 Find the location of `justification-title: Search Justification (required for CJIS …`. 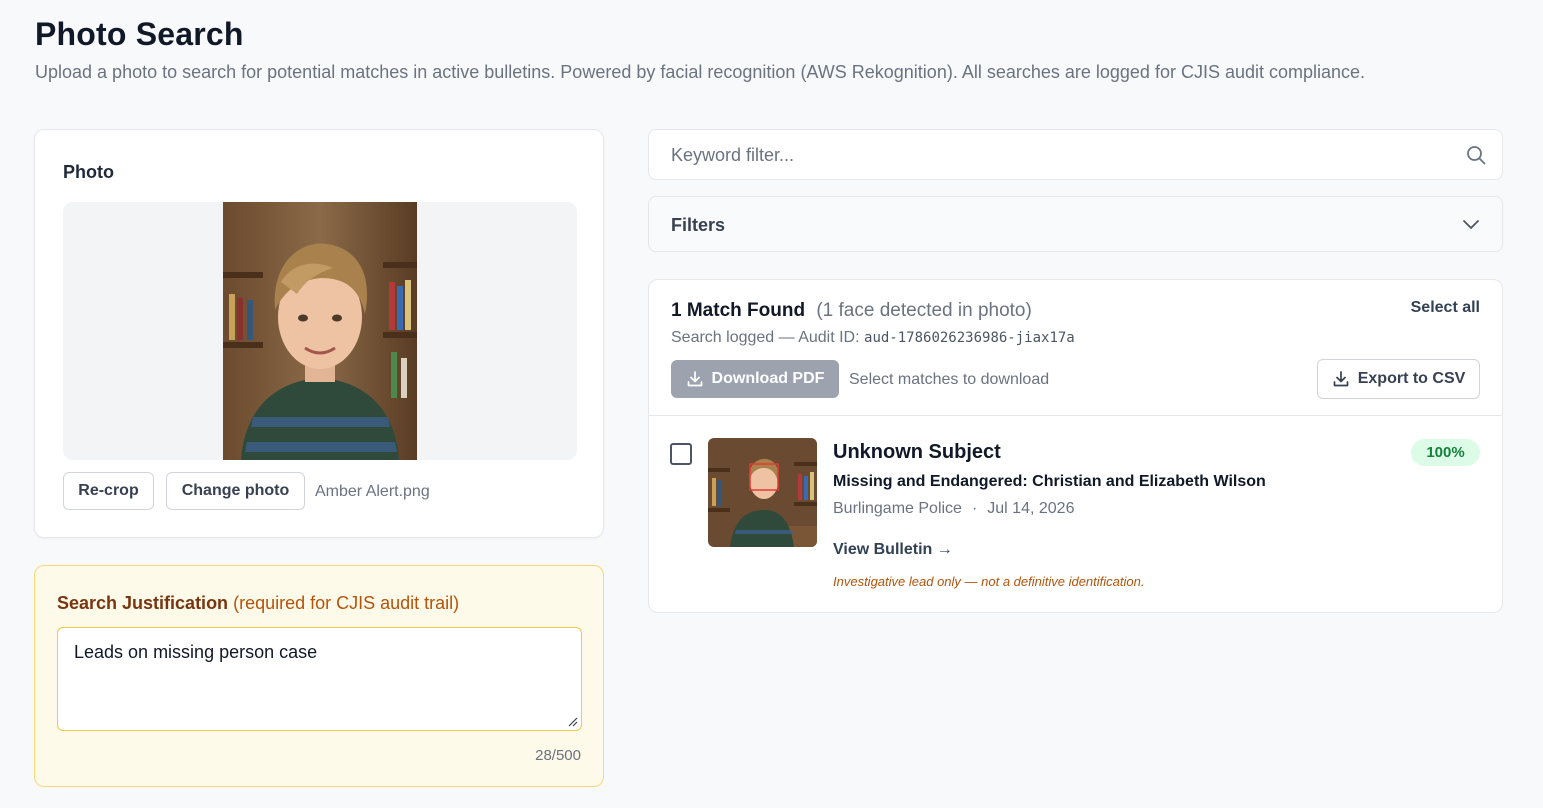

justification-title: Search Justification (required for CJIS … is located at coordinates (258, 603).